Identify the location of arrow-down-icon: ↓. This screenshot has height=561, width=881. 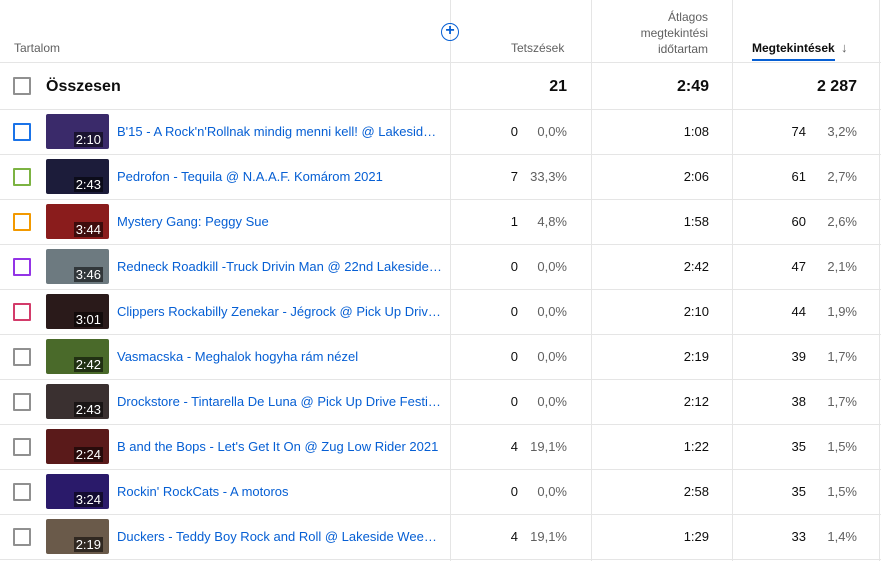
(844, 47).